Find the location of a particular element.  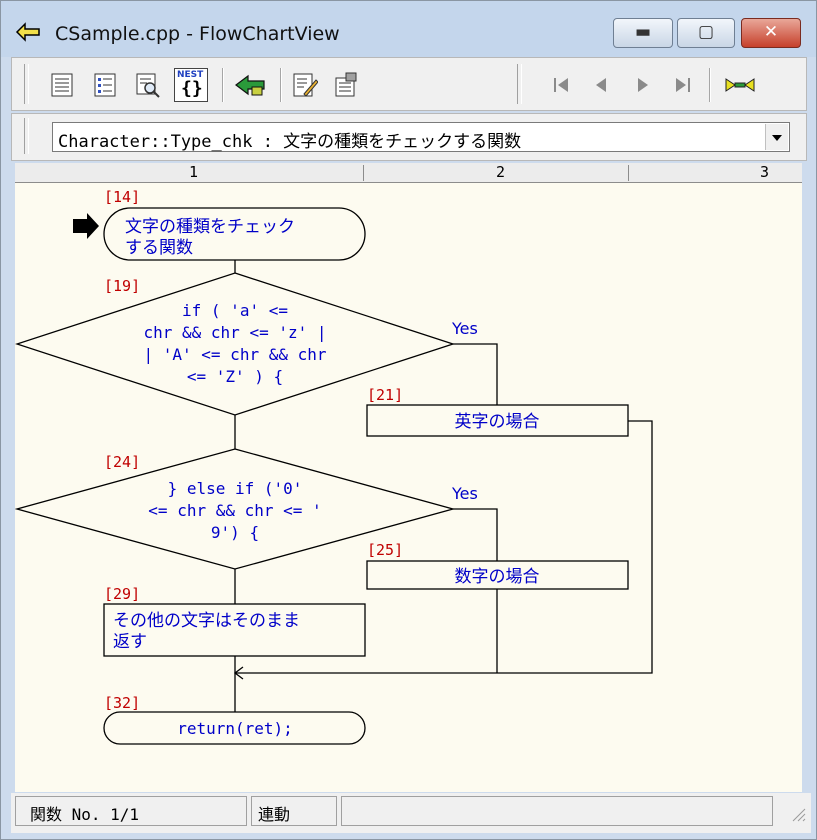

chevron-down-icon is located at coordinates (777, 138).